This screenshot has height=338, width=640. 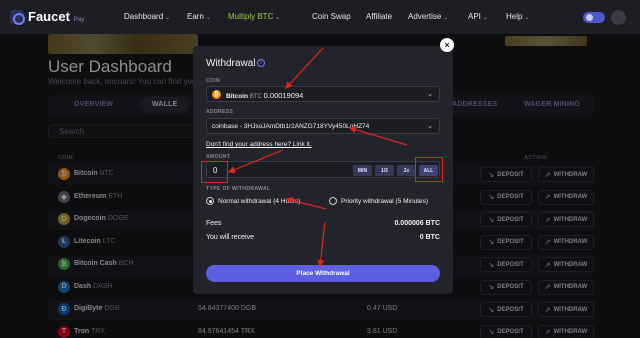 I want to click on radio-selected, so click(x=210, y=201).